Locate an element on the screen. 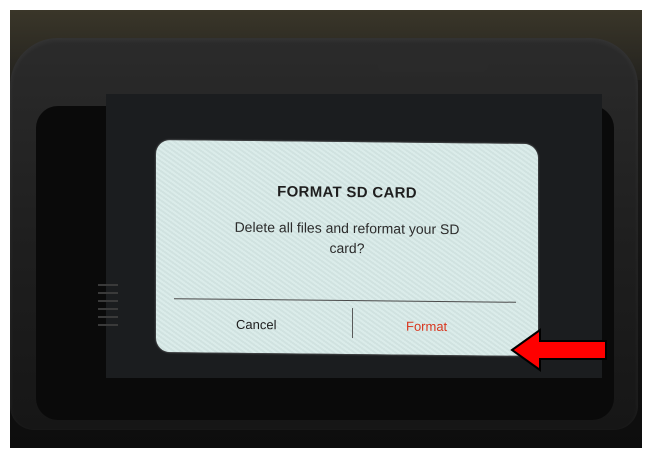 The width and height of the screenshot is (652, 458). format-button: Format is located at coordinates (426, 326).